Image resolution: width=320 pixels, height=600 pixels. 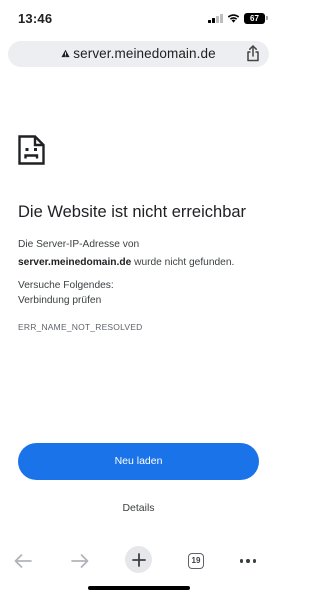 I want to click on status-bar: 13:46 67, so click(x=138, y=18).